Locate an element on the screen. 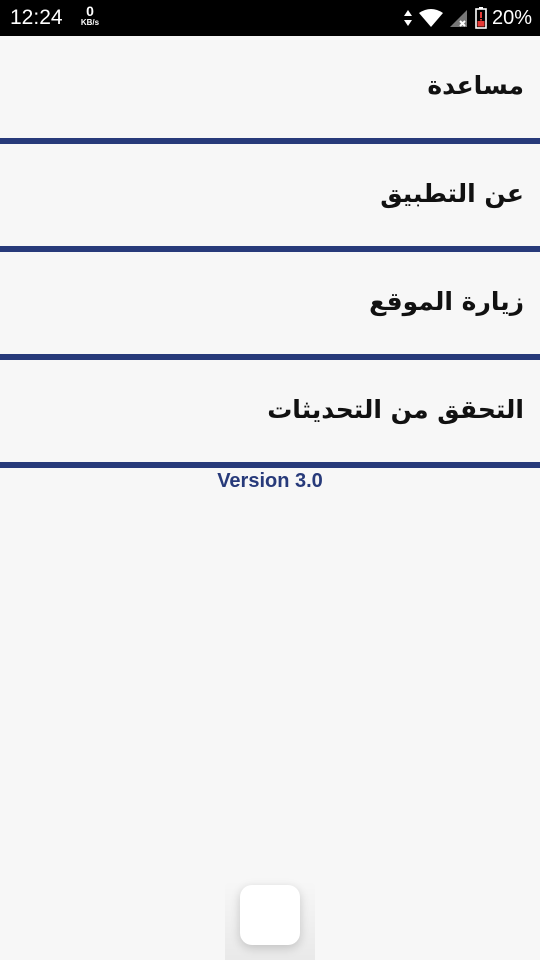 Image resolution: width=540 pixels, height=960 pixels. menu-item-label: مساعدة is located at coordinates (475, 85).